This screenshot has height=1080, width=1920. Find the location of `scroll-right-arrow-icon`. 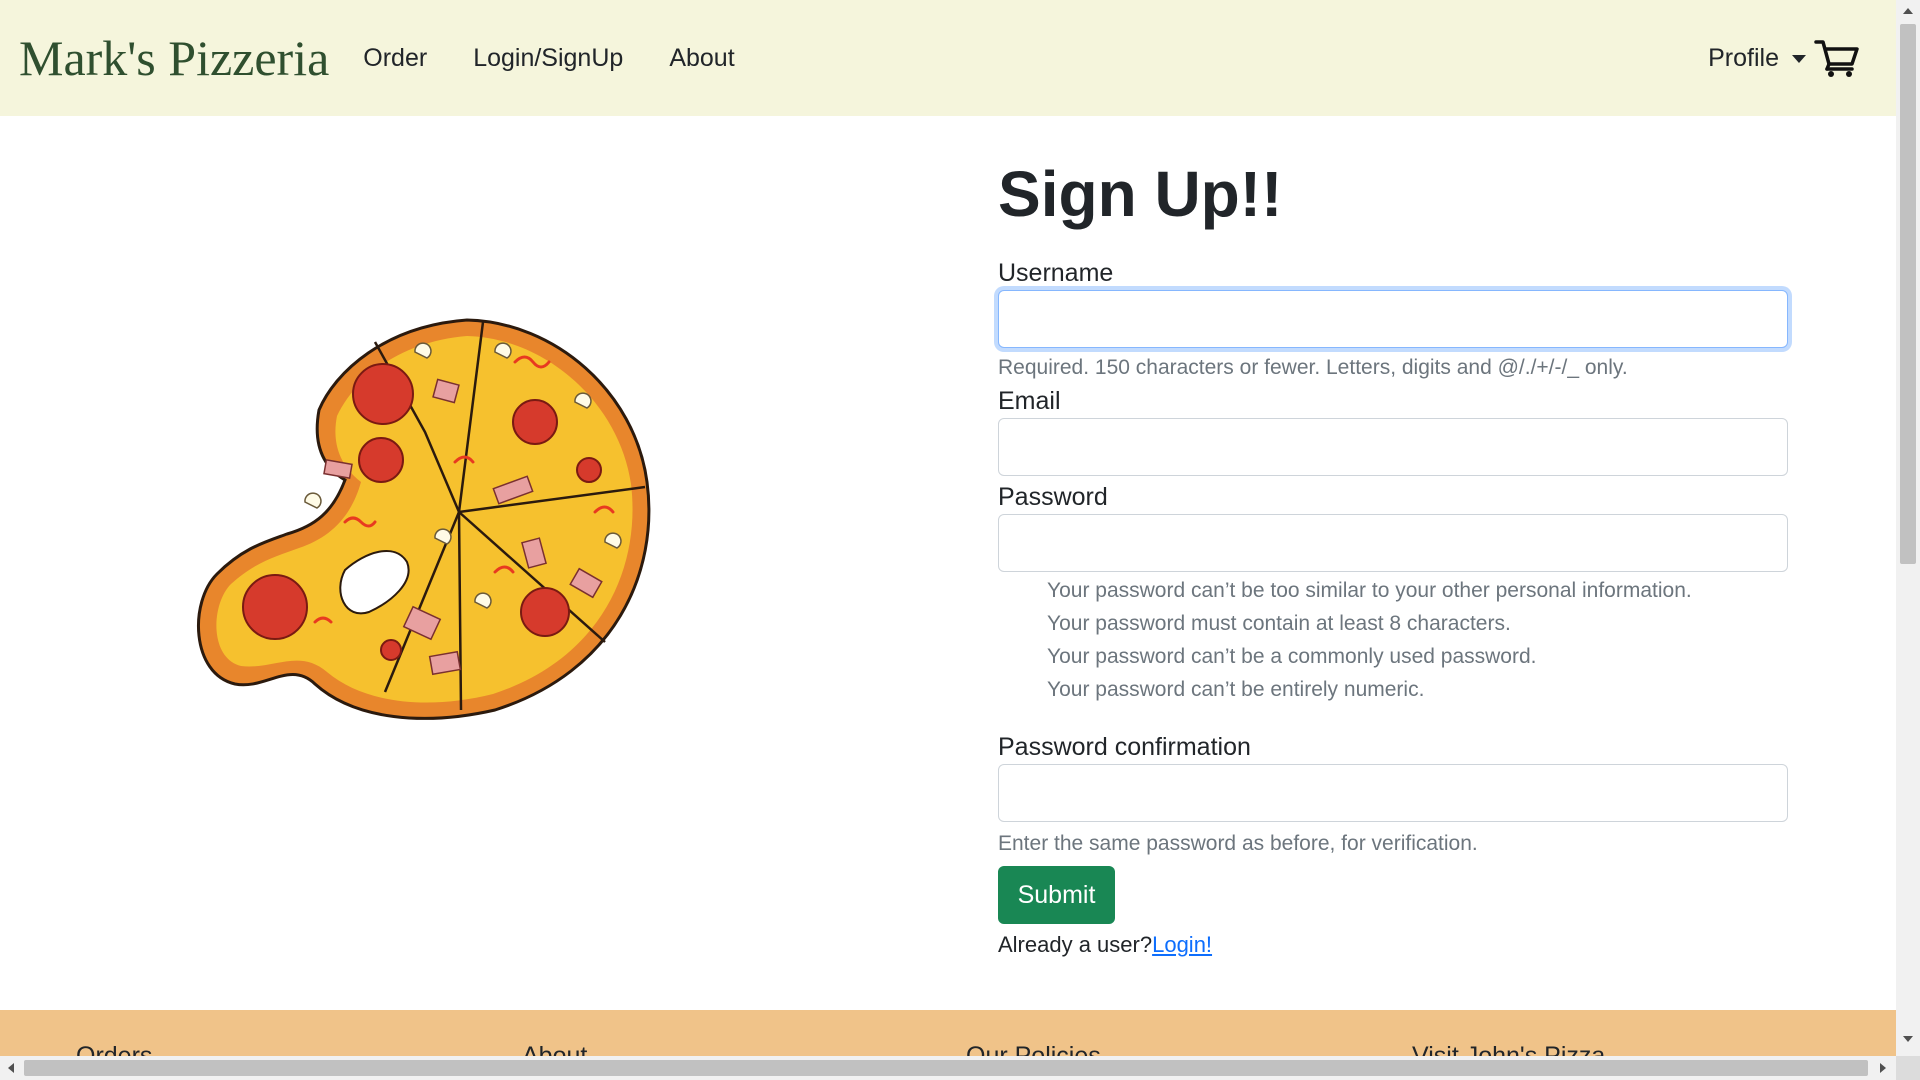

scroll-right-arrow-icon is located at coordinates (1883, 1068).